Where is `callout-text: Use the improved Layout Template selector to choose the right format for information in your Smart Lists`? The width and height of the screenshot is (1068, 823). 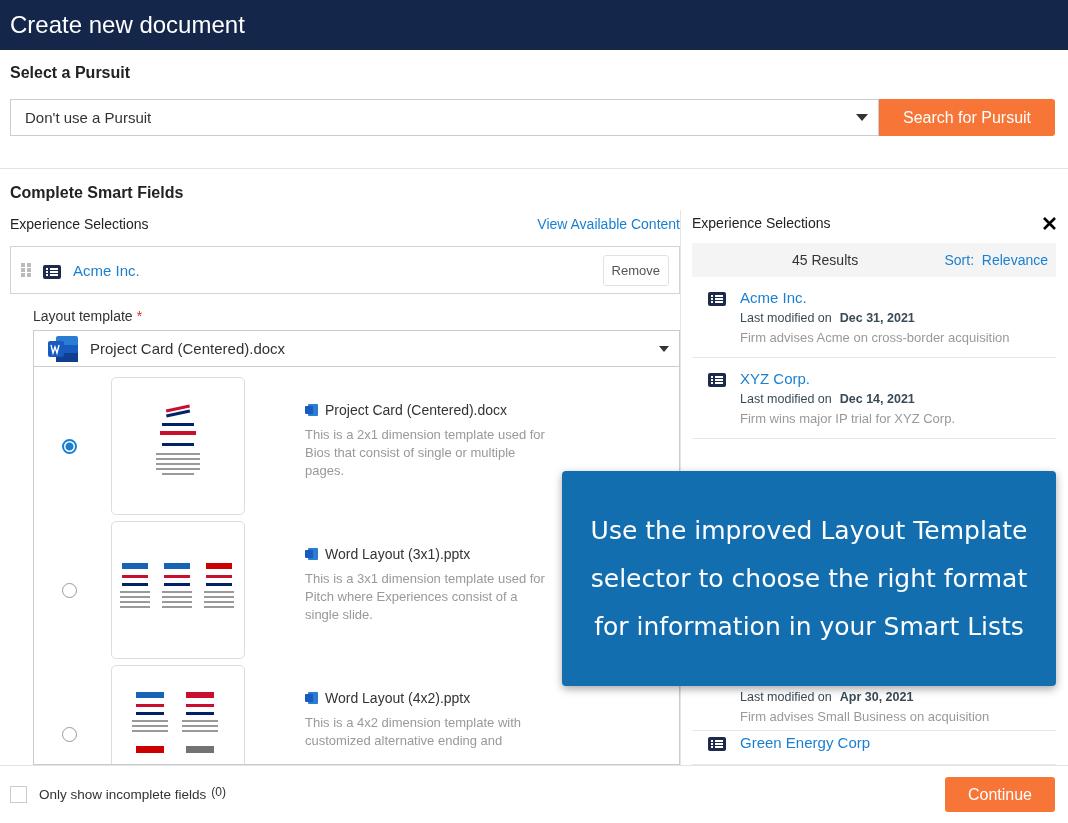 callout-text: Use the improved Layout Template selector to choose the right format for information in your Smart Lists is located at coordinates (809, 578).